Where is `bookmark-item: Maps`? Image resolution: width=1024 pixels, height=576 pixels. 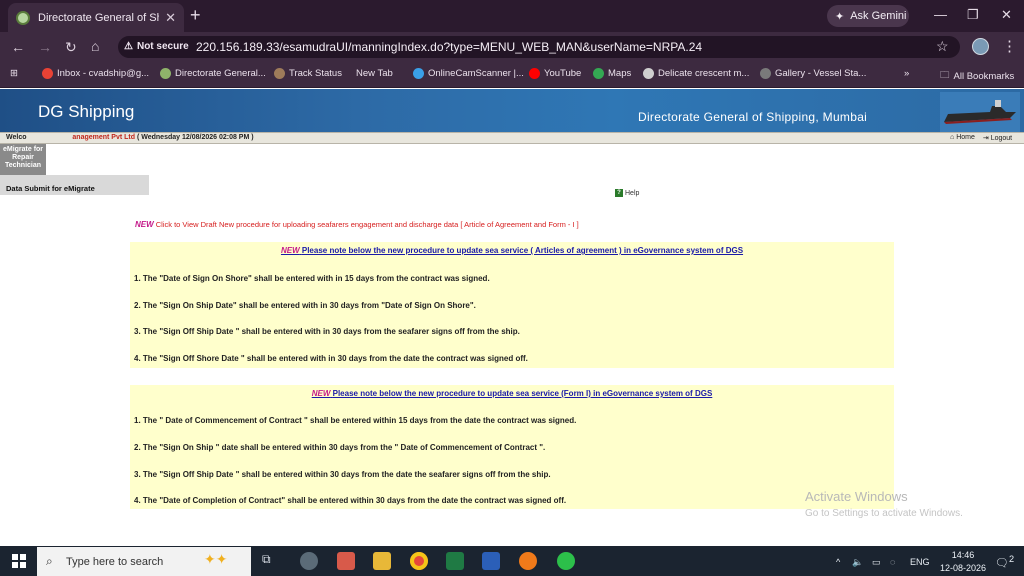
bookmark-item: Maps is located at coordinates (612, 73).